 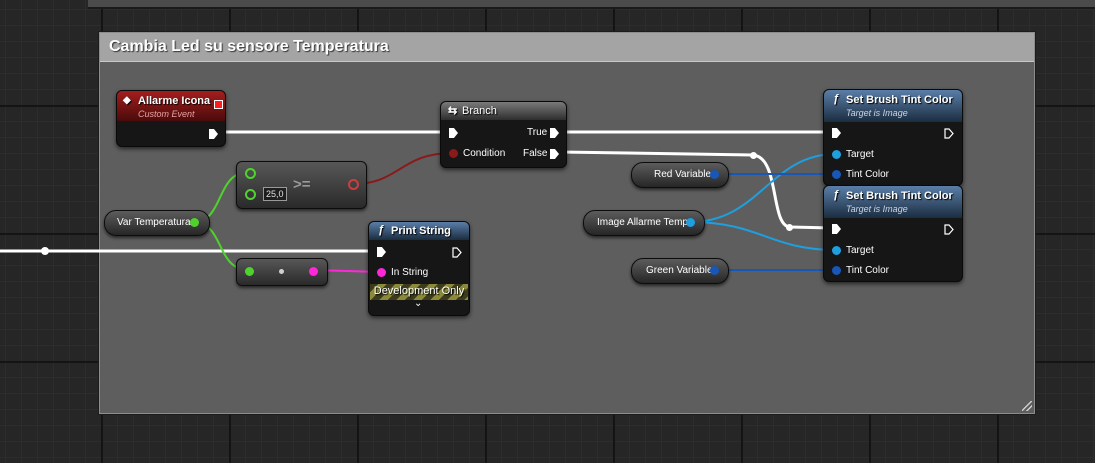 What do you see at coordinates (537, 132) in the screenshot?
I see `branch-true-label: True` at bounding box center [537, 132].